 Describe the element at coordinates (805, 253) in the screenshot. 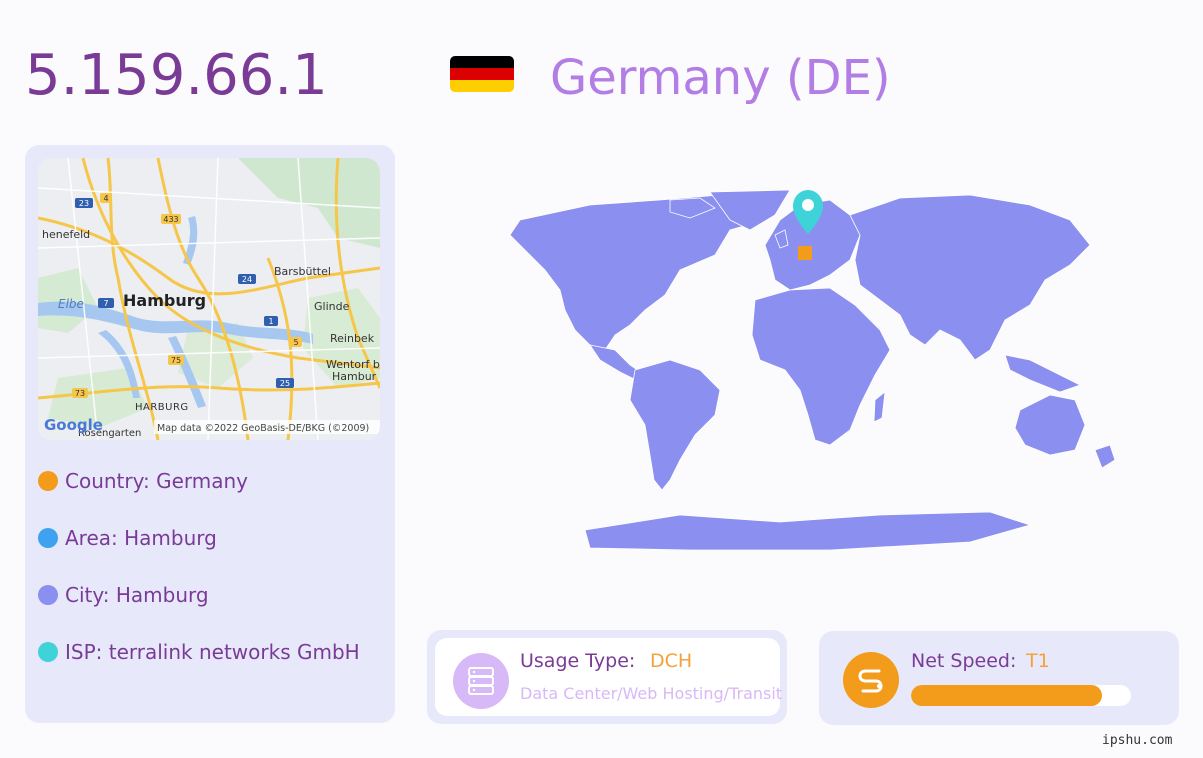

I see `germany-highlight` at that location.